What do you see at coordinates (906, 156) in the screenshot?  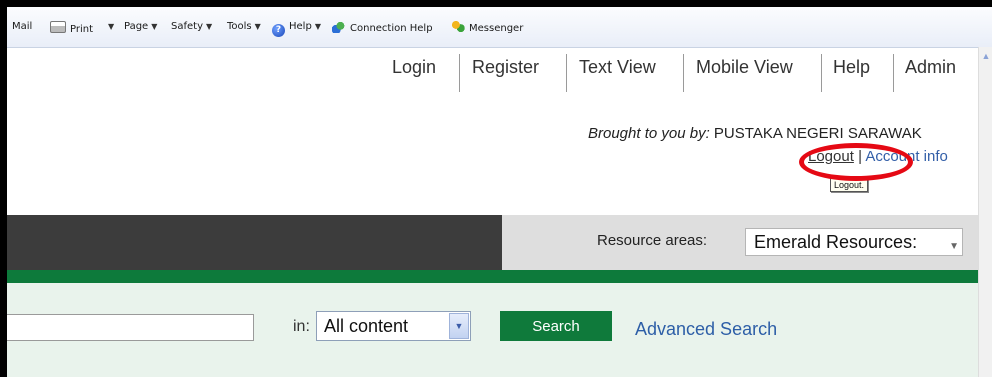 I see `account-info-link: Account info` at bounding box center [906, 156].